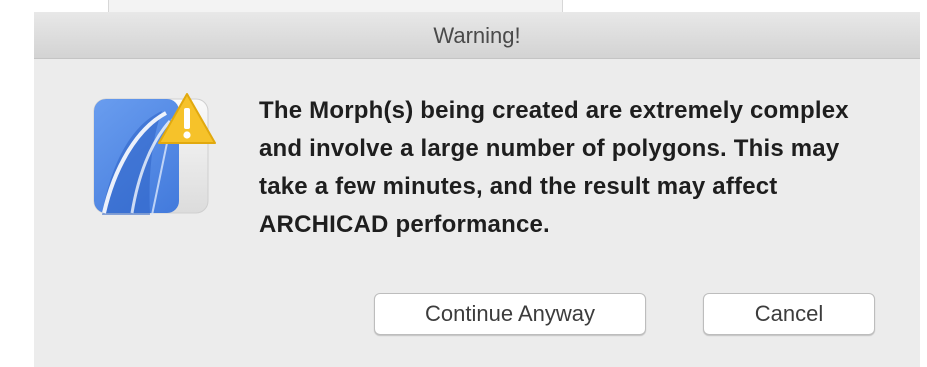  What do you see at coordinates (154, 156) in the screenshot?
I see `archicad-app-icon` at bounding box center [154, 156].